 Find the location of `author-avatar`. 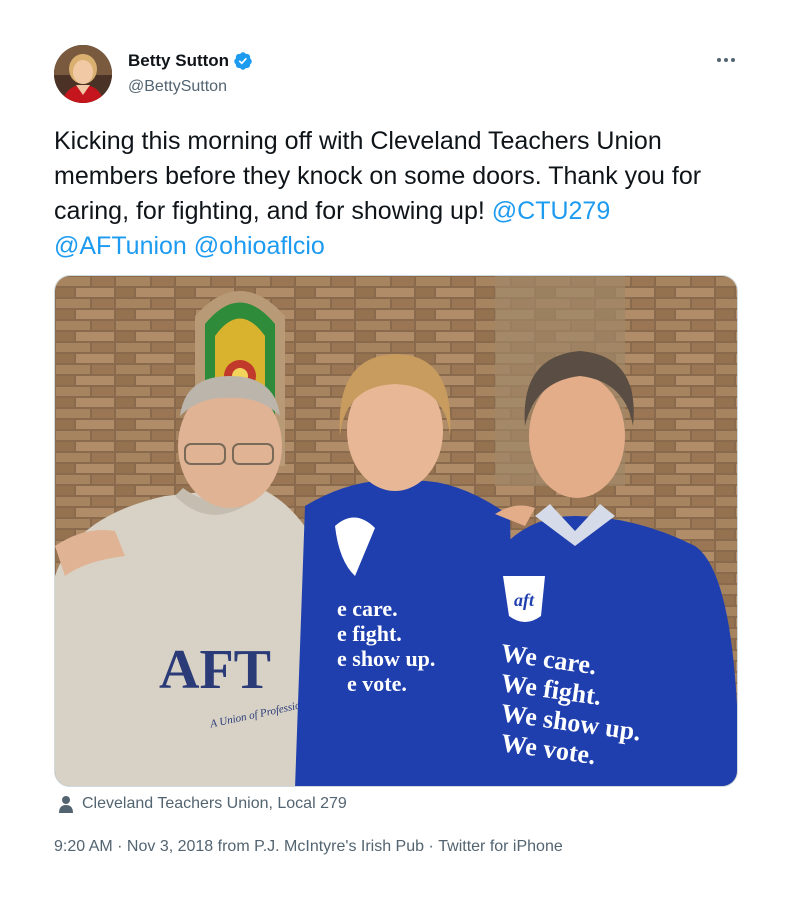

author-avatar is located at coordinates (83, 74).